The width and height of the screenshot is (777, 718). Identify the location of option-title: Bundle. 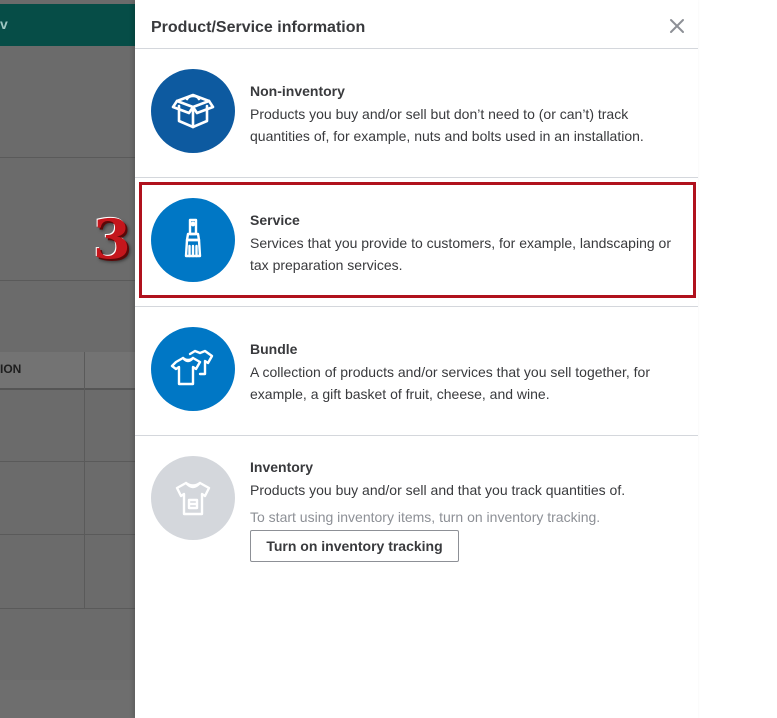
(274, 349).